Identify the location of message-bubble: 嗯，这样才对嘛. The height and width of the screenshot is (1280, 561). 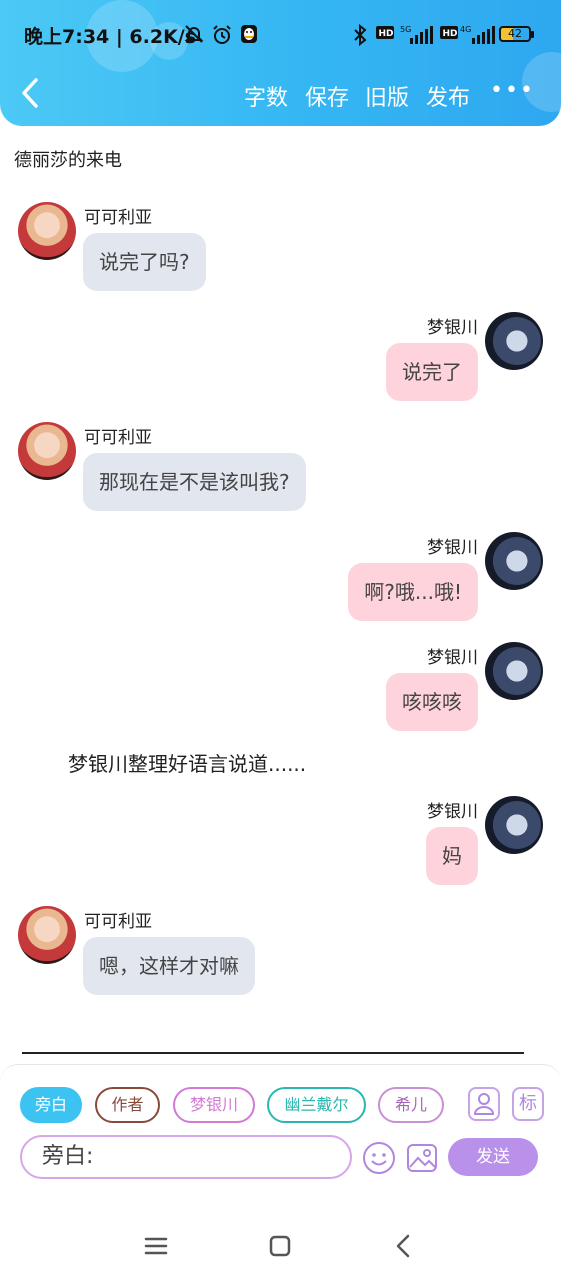
(169, 966).